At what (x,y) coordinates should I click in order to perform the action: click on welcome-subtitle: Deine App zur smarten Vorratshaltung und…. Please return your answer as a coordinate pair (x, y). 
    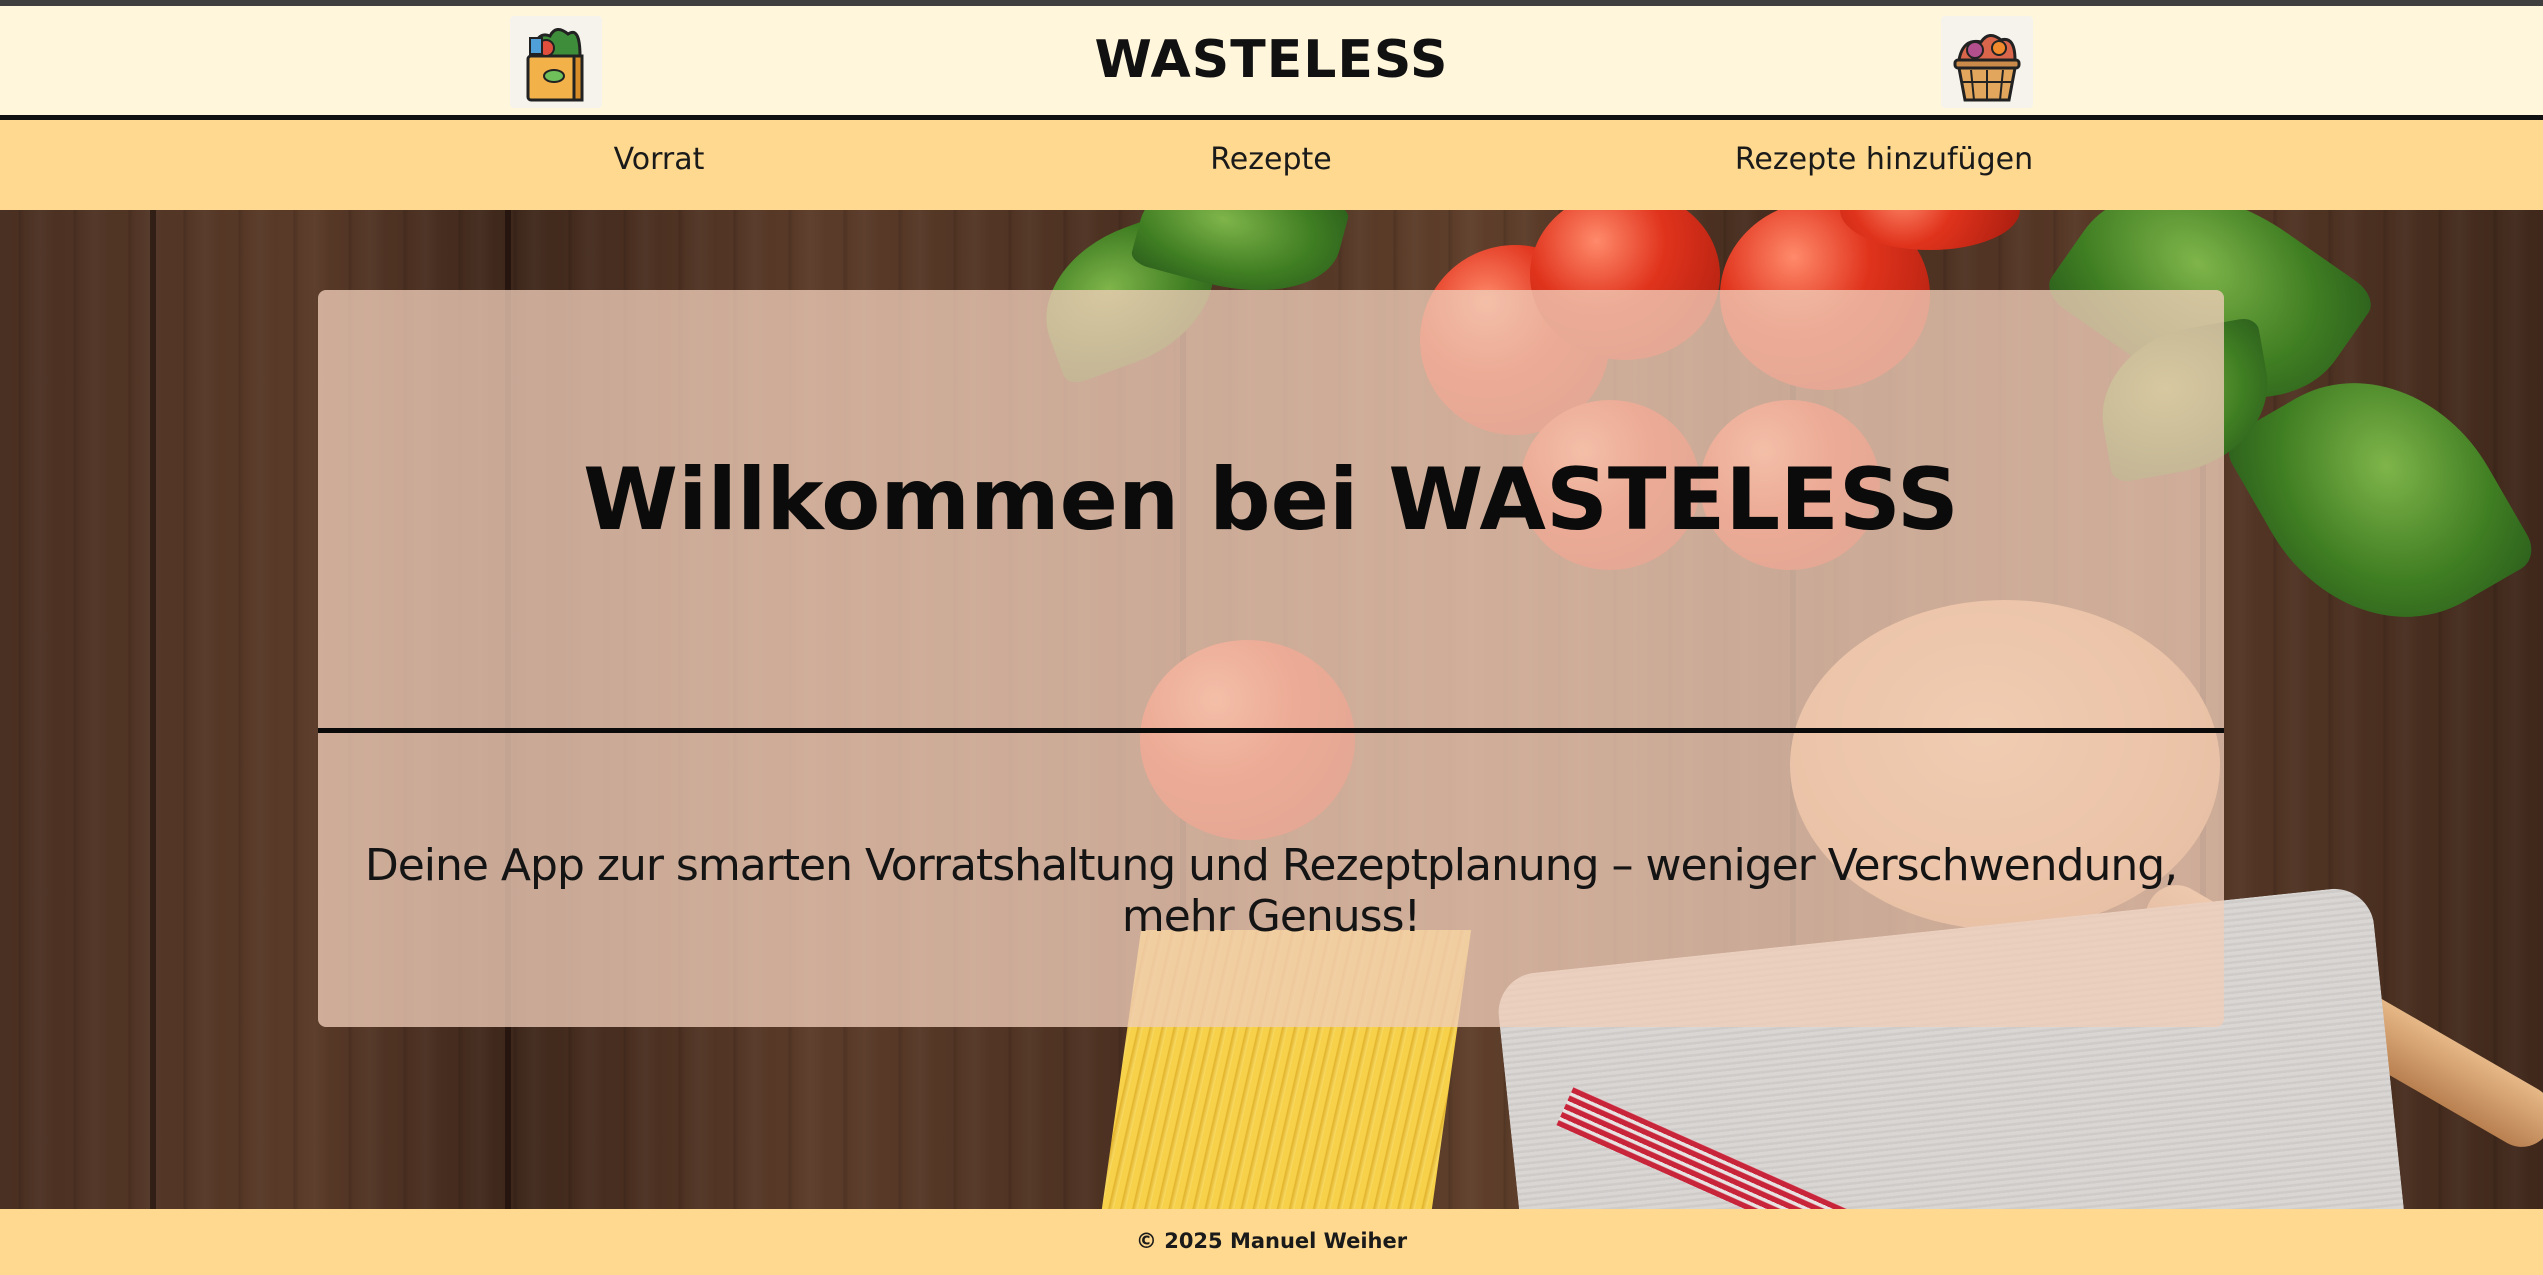
    Looking at the image, I should click on (1271, 891).